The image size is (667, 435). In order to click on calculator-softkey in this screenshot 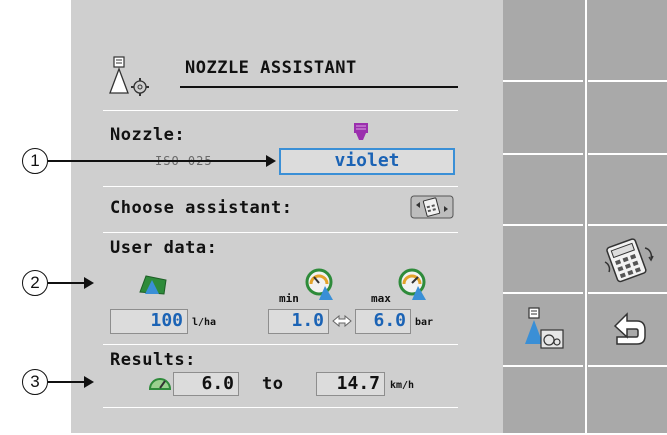, I will do `click(627, 260)`.